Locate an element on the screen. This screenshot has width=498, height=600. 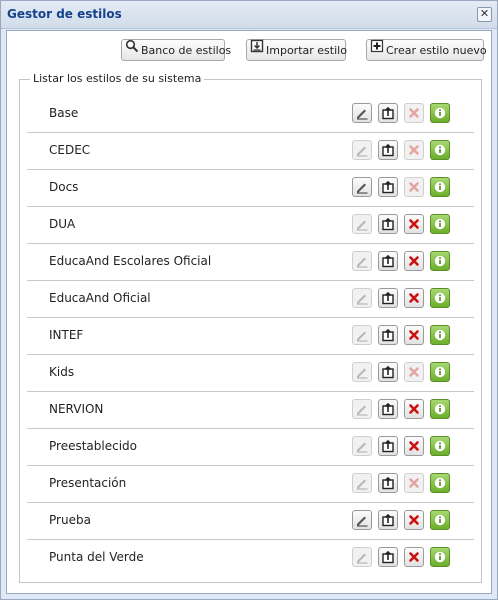
style-name: DUA is located at coordinates (62, 224).